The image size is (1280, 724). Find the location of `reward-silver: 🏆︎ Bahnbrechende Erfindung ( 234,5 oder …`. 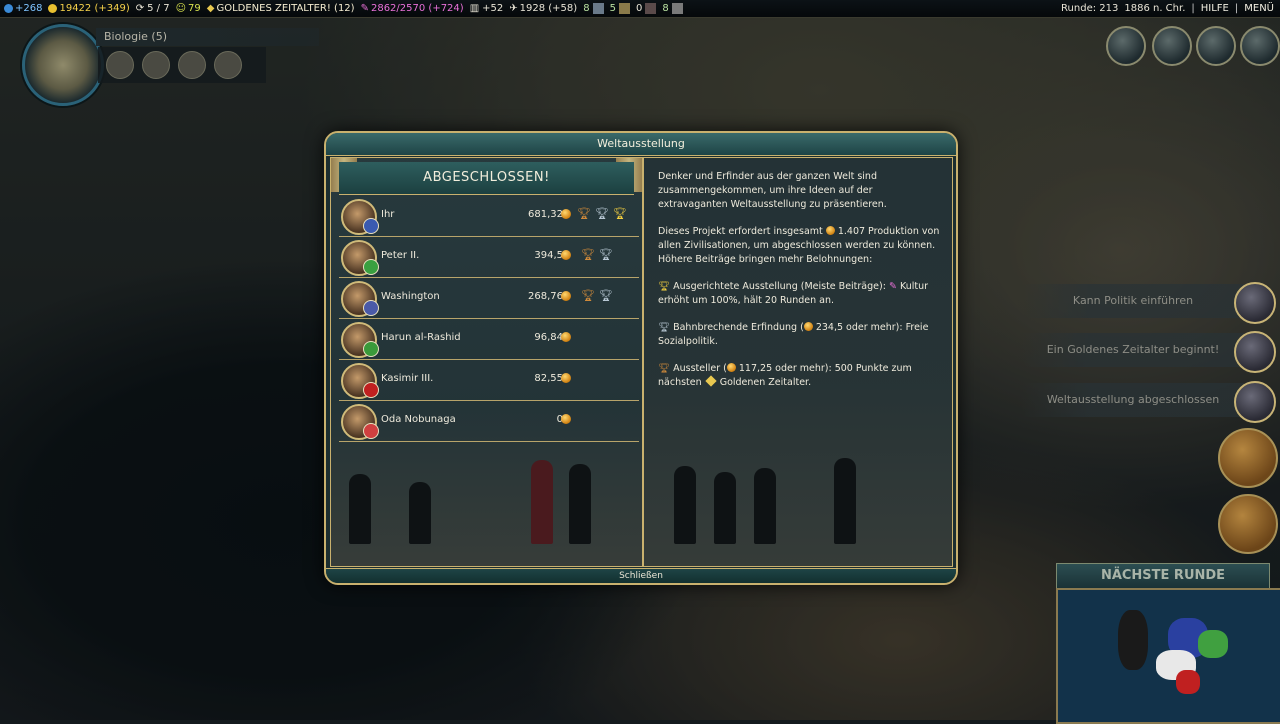

reward-silver: 🏆︎ Bahnbrechende Erfindung ( 234,5 oder … is located at coordinates (800, 335).